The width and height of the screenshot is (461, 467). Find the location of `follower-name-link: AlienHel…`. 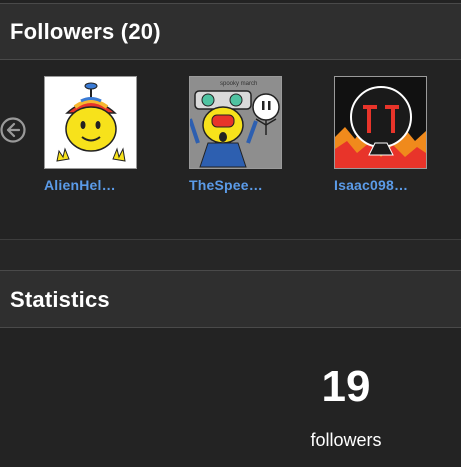

follower-name-link: AlienHel… is located at coordinates (91, 185).